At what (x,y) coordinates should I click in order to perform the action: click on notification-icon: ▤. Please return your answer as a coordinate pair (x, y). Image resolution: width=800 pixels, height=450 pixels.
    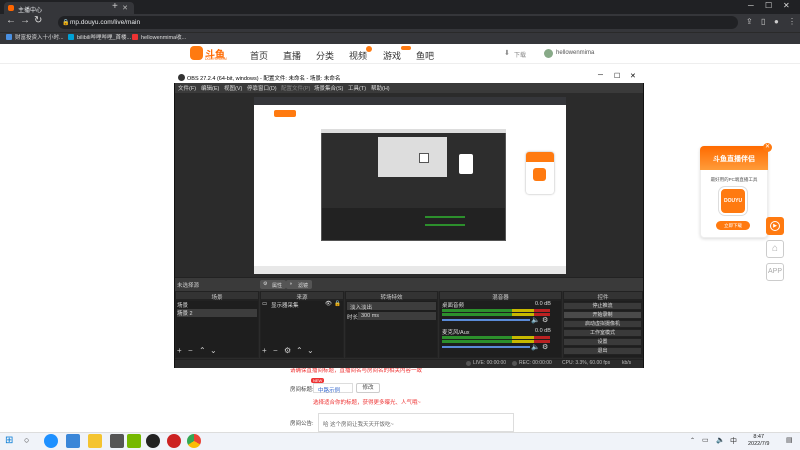
    Looking at the image, I should click on (789, 440).